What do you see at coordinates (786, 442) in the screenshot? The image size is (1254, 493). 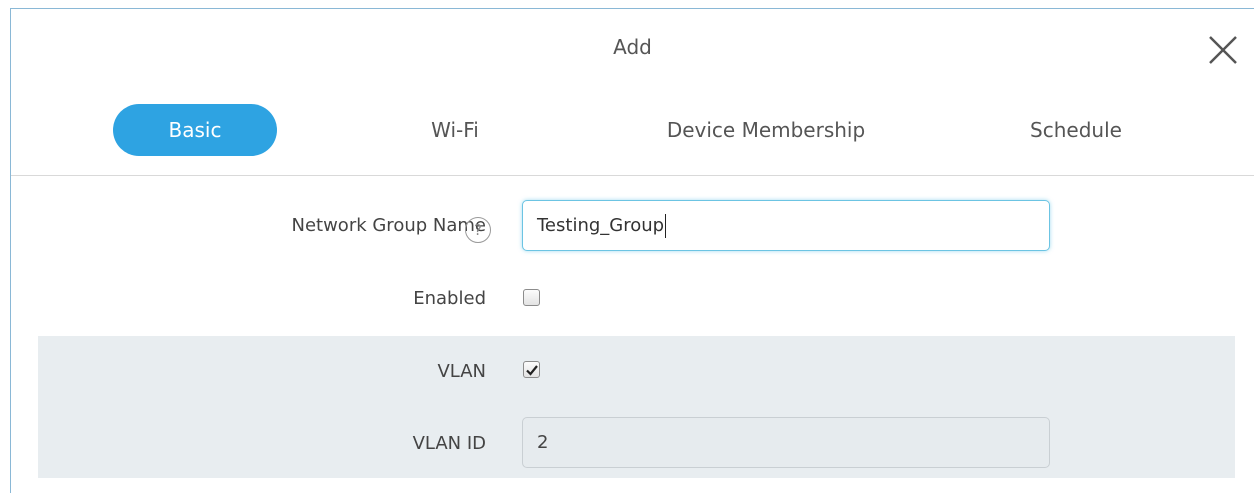 I see `vlan-id-input: 2` at bounding box center [786, 442].